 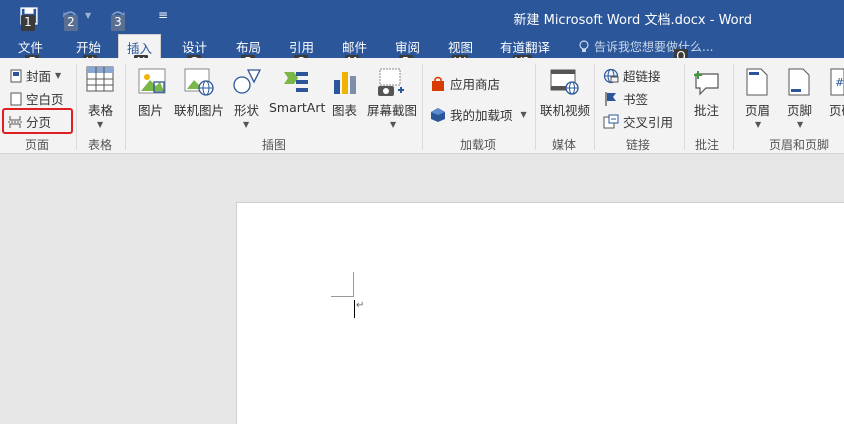 I want to click on my-addins-icon, so click(x=438, y=114).